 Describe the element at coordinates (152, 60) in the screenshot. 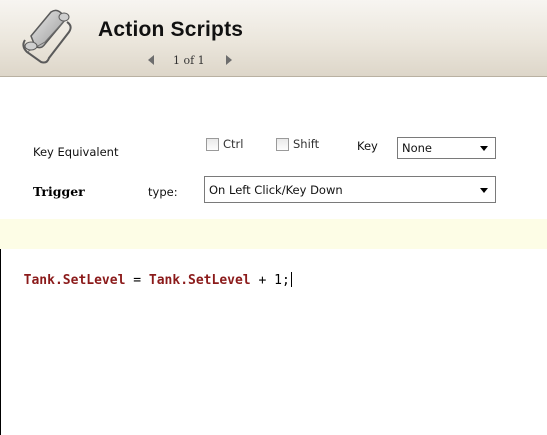

I see `previous-arrow-icon` at that location.